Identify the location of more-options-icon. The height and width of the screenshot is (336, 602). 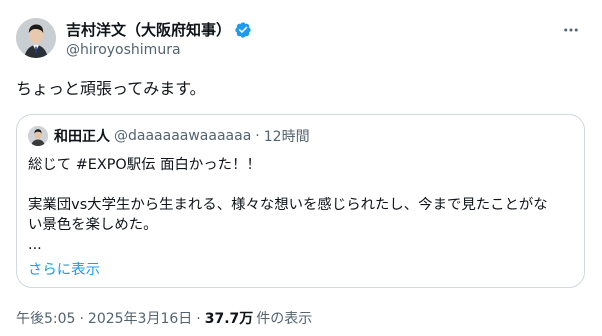
(571, 30).